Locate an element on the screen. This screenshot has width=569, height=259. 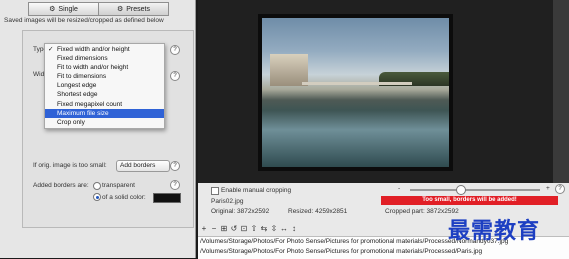
mode-tabs: ⚙ Single ⚙ Presets is located at coordinates (98, 9).